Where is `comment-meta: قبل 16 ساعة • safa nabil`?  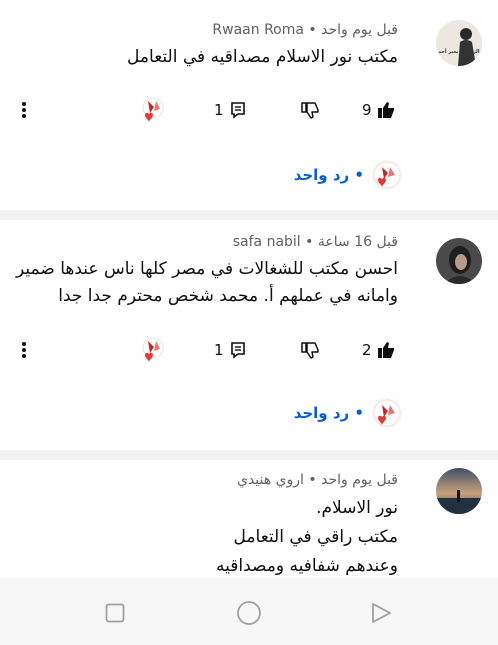 comment-meta: قبل 16 ساعة • safa nabil is located at coordinates (315, 242).